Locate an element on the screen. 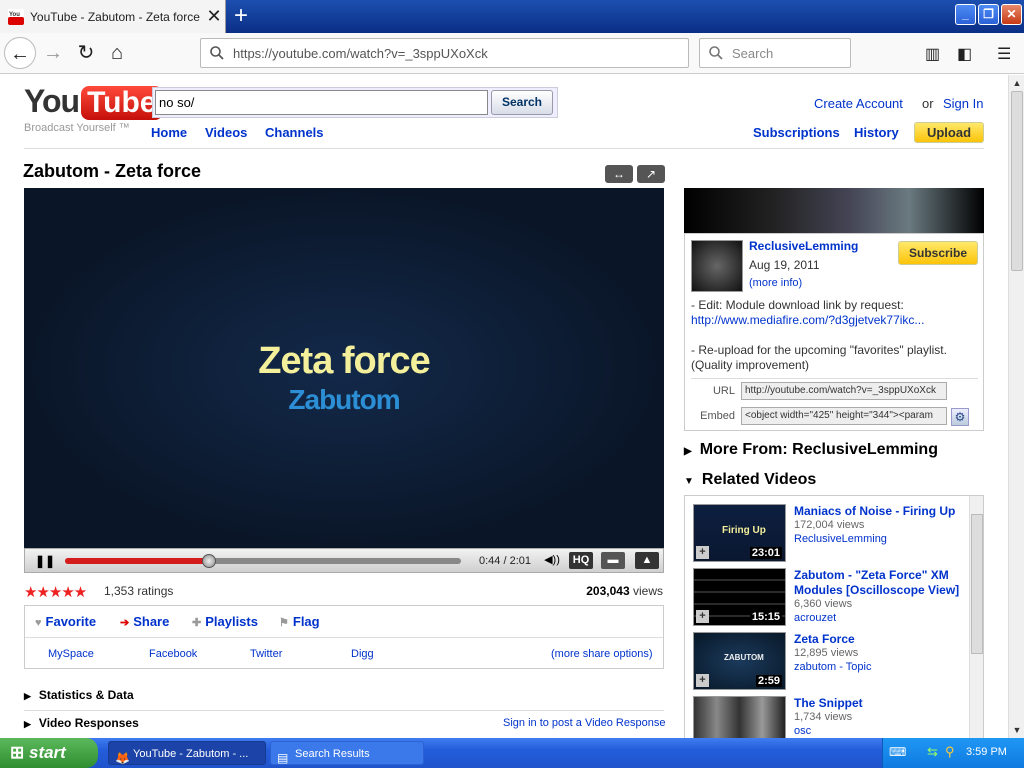  forward-button: → is located at coordinates (53, 53).